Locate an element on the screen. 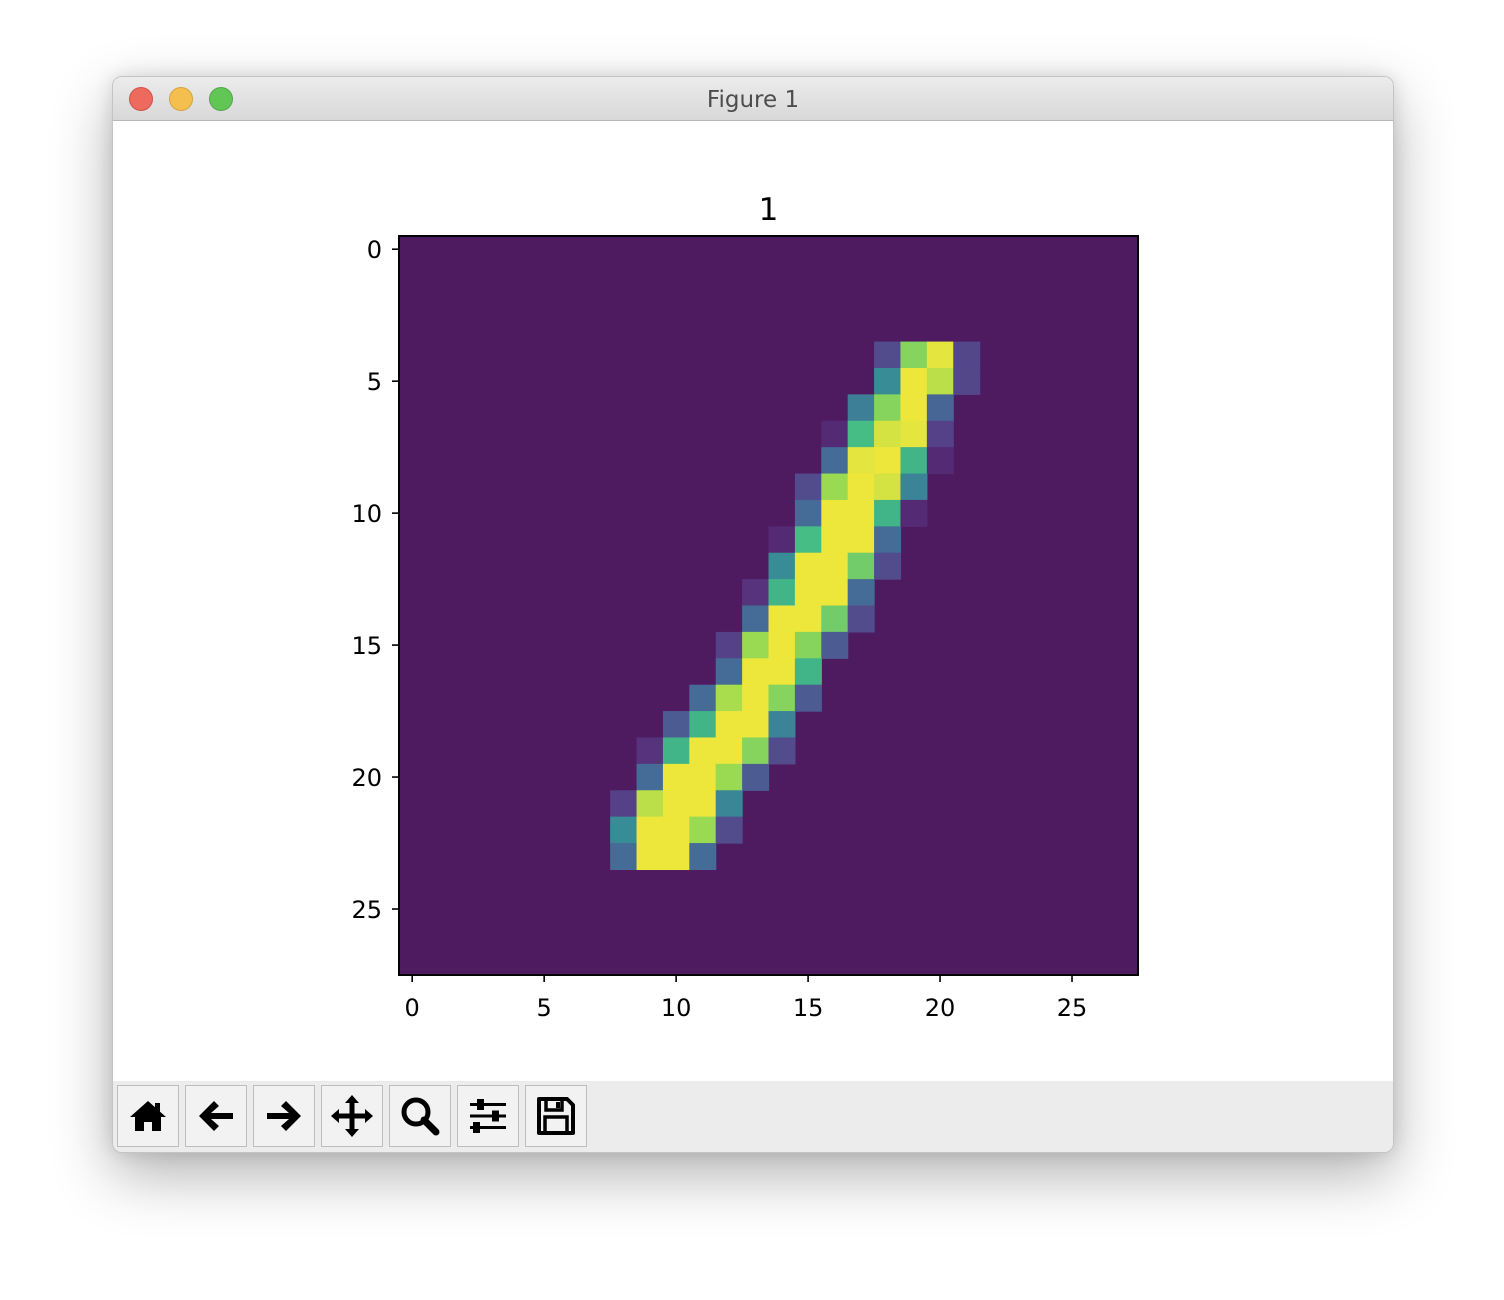 The width and height of the screenshot is (1504, 1300). zoom-button is located at coordinates (420, 1116).